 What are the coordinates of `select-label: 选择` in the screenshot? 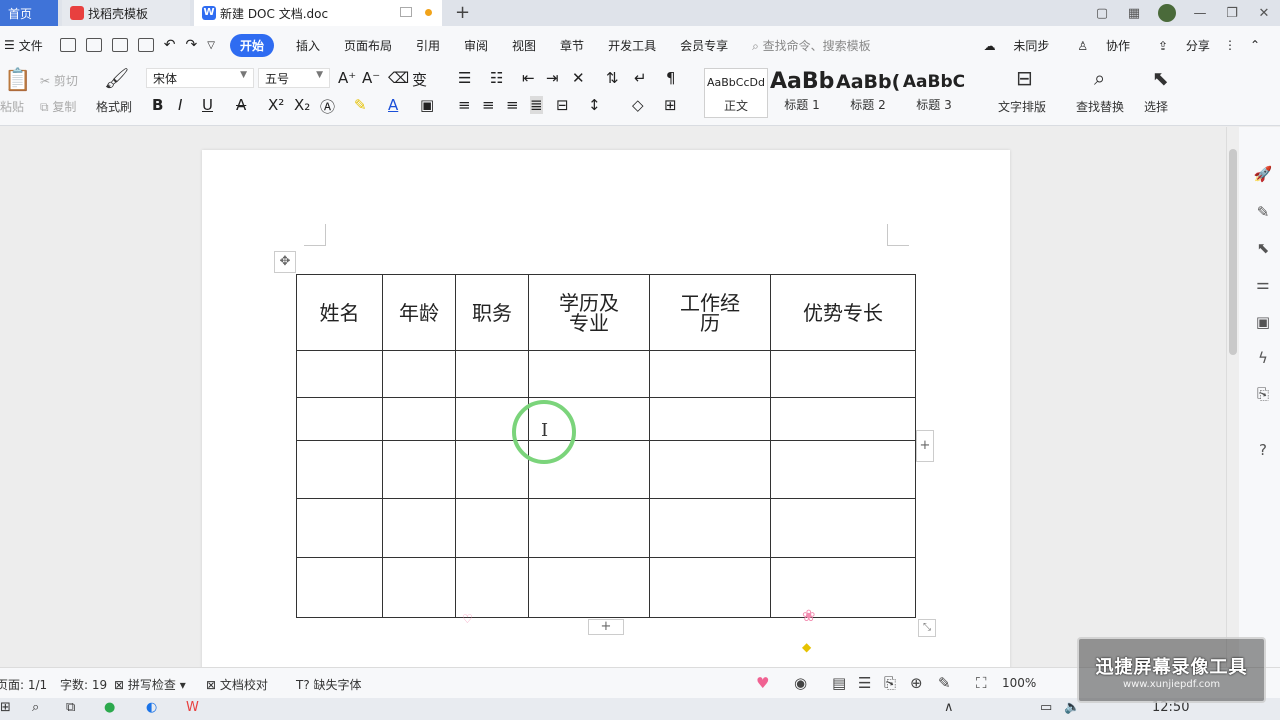 It's located at (1156, 106).